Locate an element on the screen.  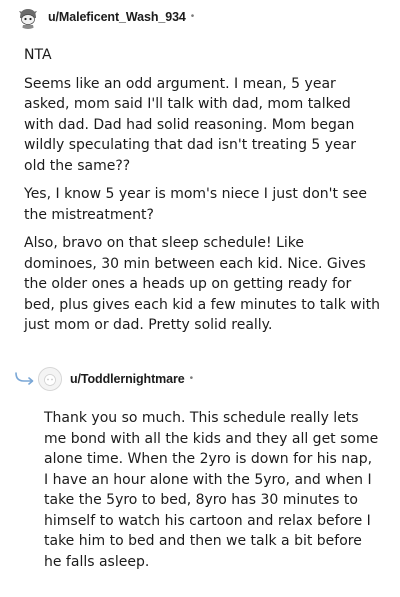
comment-header: u/Toddlernightmare • is located at coordinates (115, 379).